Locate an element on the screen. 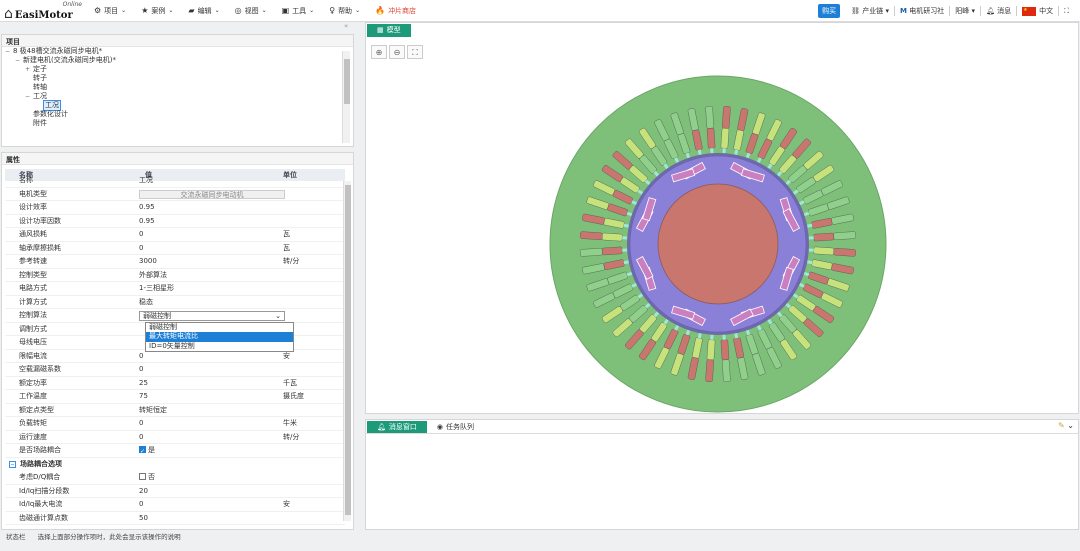 This screenshot has height=551, width=1080. property-row: 名称 工况 is located at coordinates (175, 181).